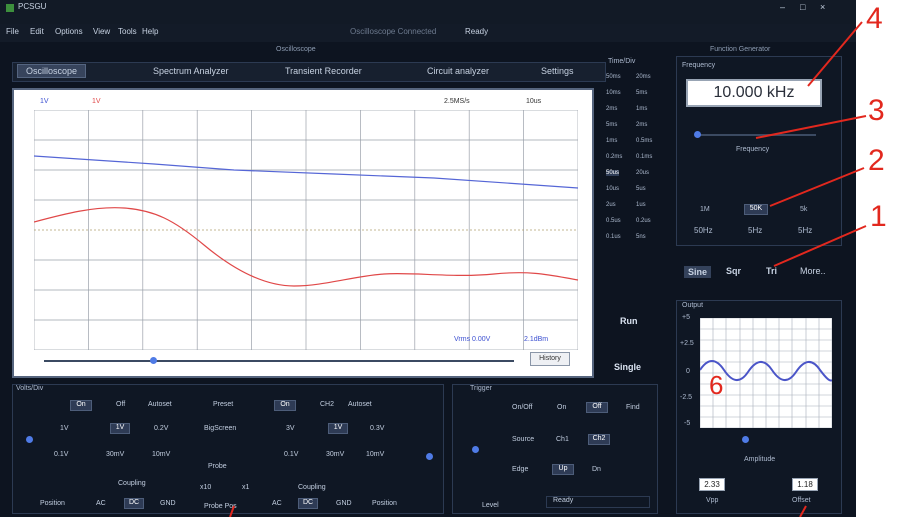 This screenshot has height=517, width=904. Describe the element at coordinates (613, 77) in the screenshot. I see `time-div-option: 50ms` at that location.